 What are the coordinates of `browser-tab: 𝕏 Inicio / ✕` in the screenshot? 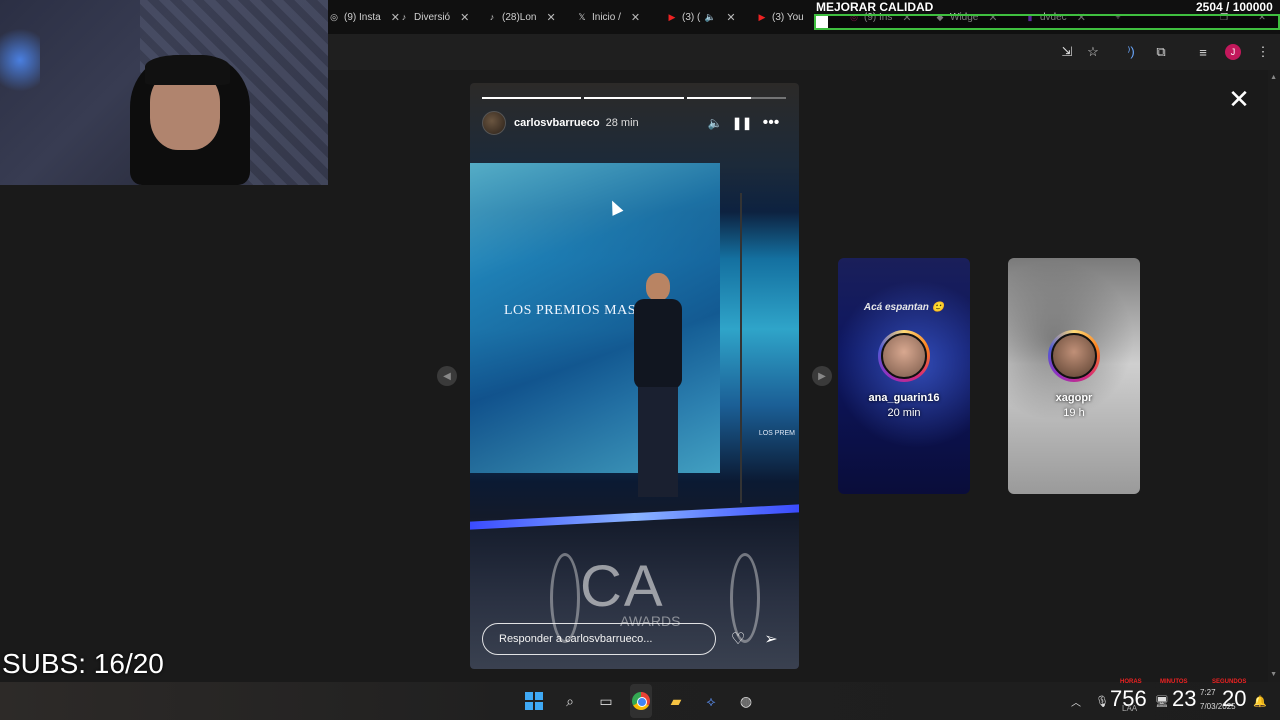 It's located at (608, 17).